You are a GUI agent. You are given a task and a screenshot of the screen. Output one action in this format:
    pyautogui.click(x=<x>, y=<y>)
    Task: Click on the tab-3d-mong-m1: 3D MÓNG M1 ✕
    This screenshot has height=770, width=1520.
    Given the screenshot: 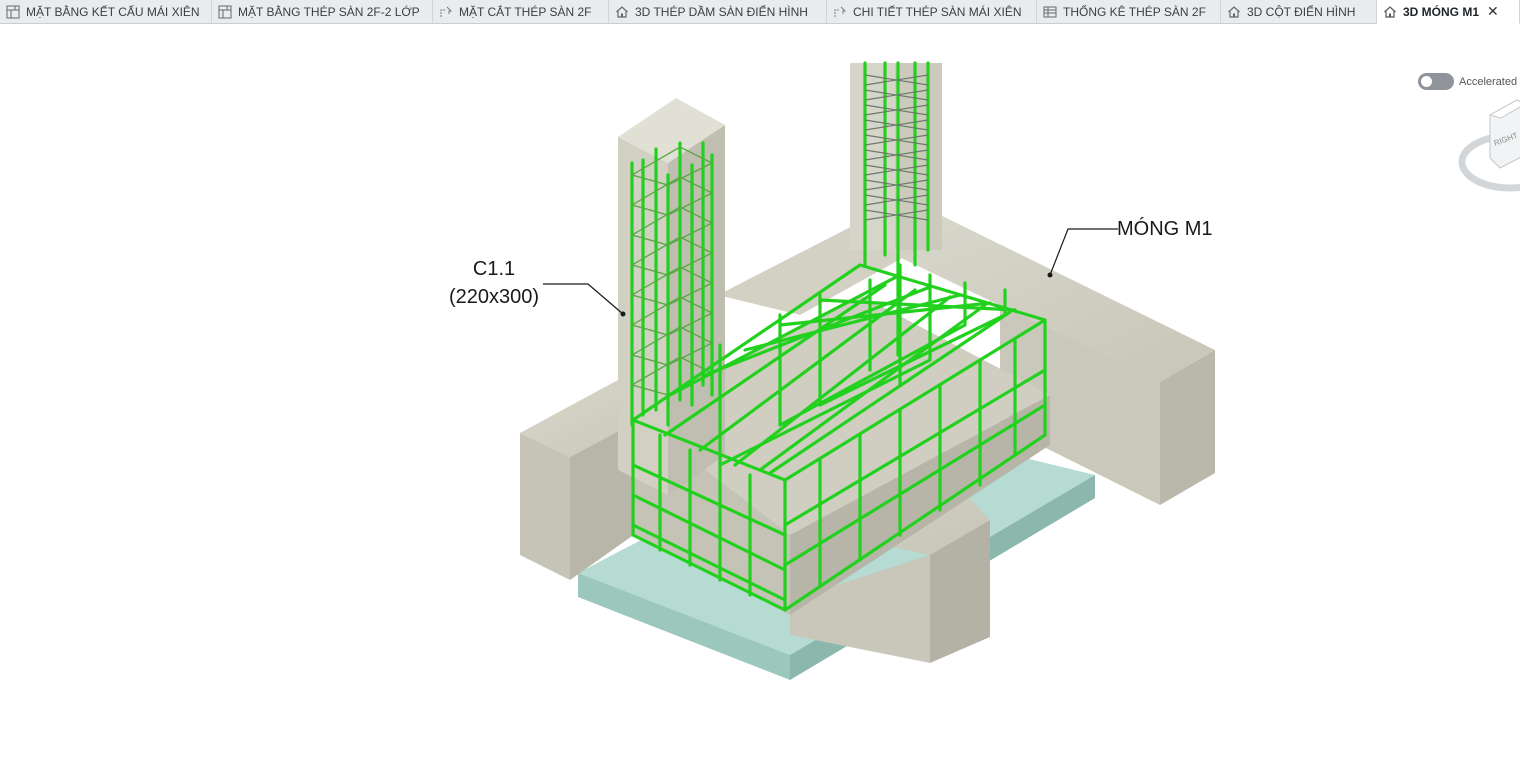 What is the action you would take?
    pyautogui.click(x=1448, y=12)
    